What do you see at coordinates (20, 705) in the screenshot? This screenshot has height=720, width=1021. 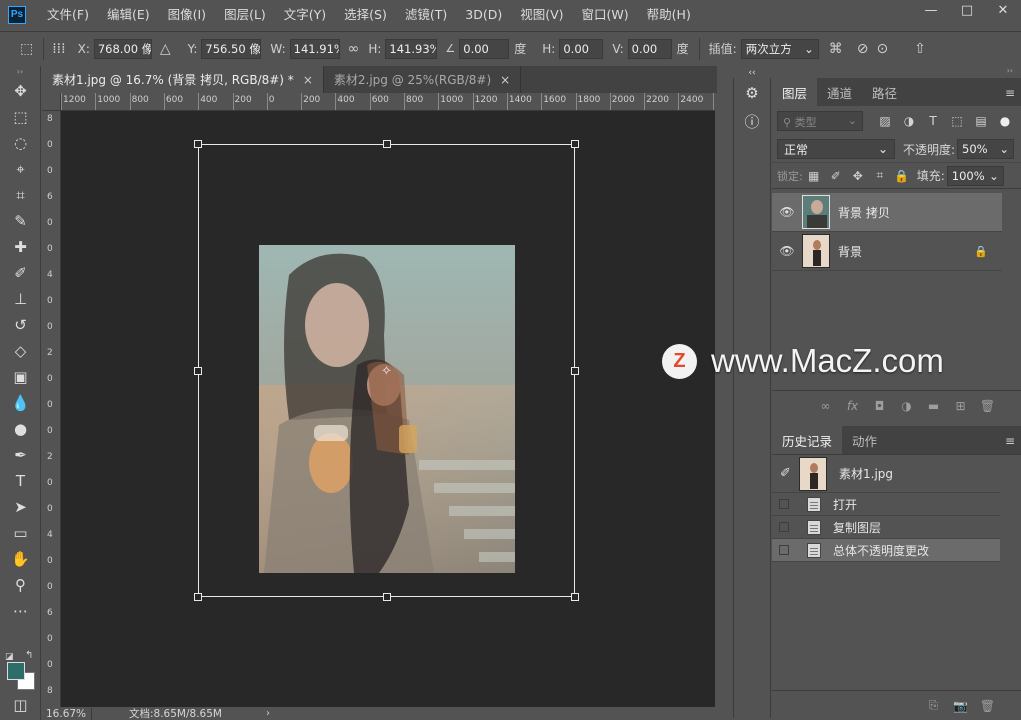 I see `quick-mask-icon: ◫` at bounding box center [20, 705].